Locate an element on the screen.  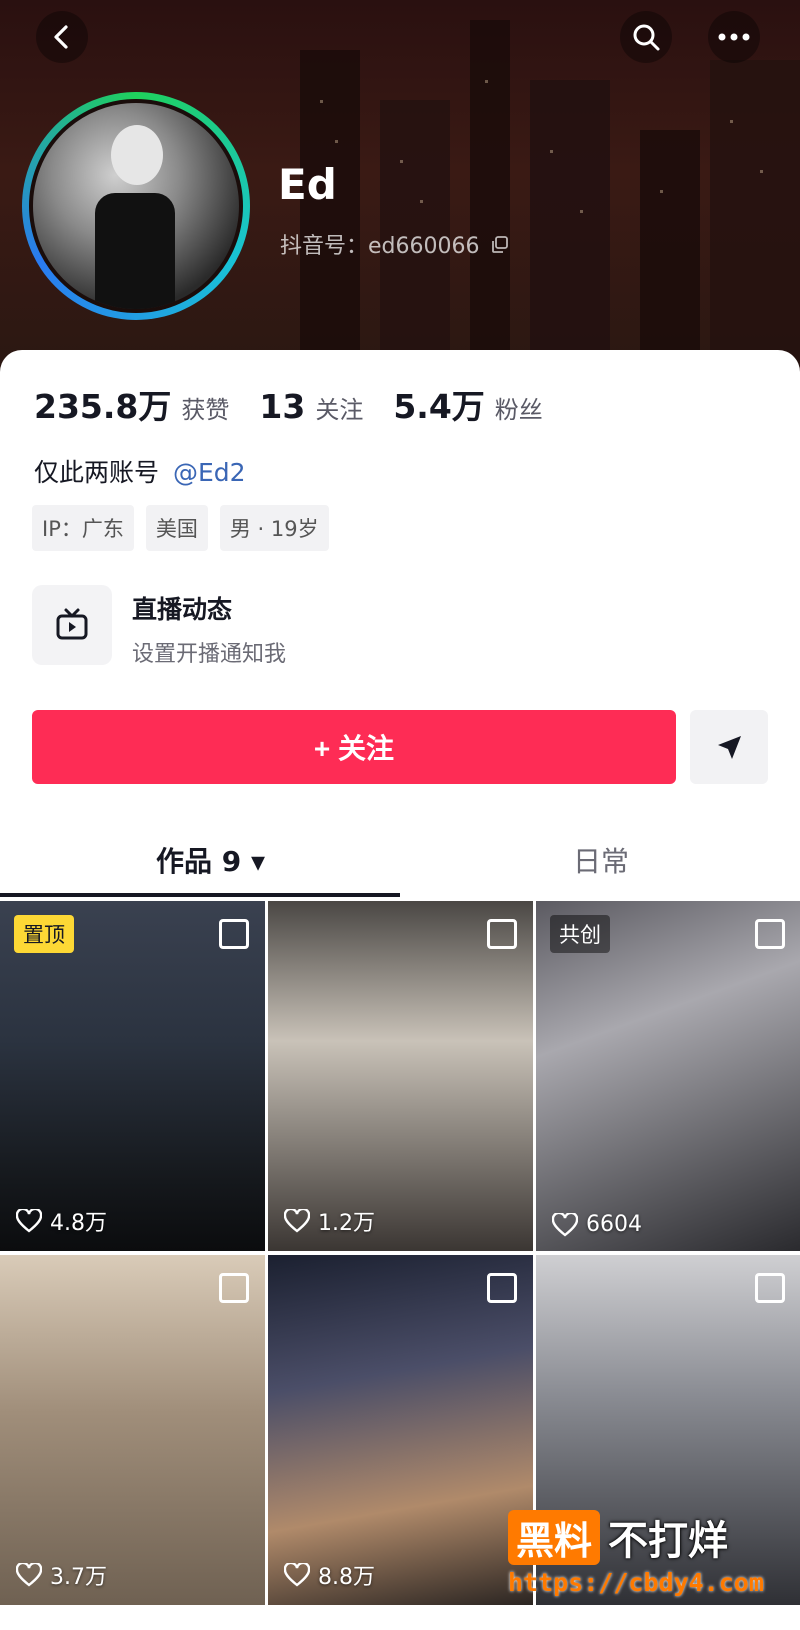
profile-tags: IP：广东 美国 男 · 19岁 is located at coordinates (180, 528).